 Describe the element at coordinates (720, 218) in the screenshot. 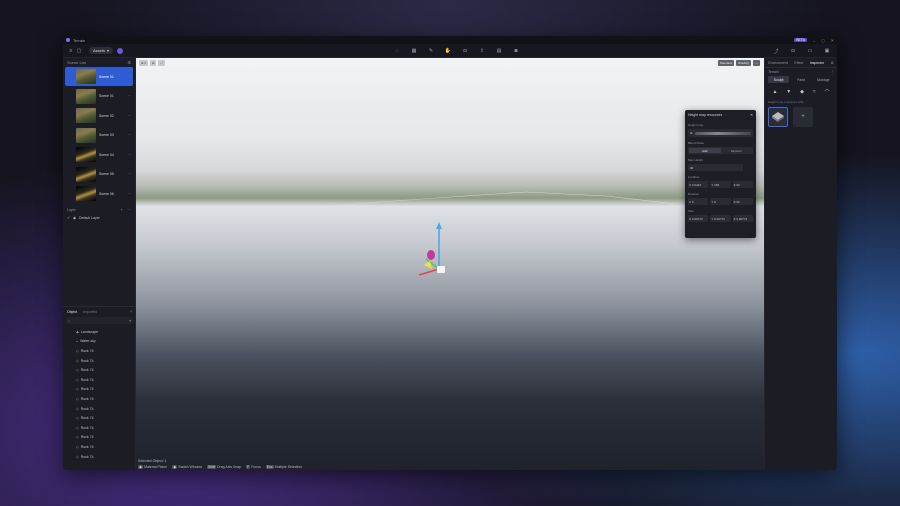

I see `size-y-input: Y 0.00772` at that location.